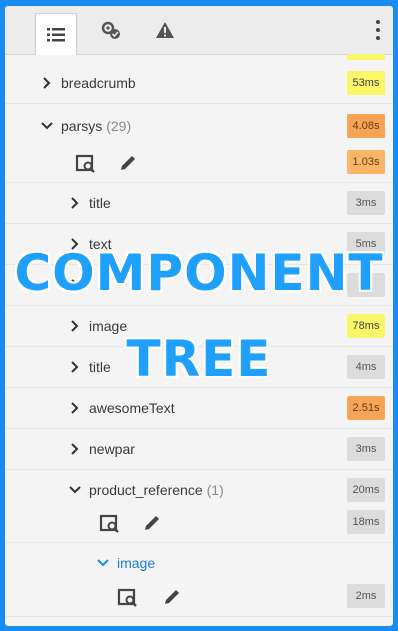  Describe the element at coordinates (132, 408) in the screenshot. I see `tree-row-label: awesomeText` at that location.